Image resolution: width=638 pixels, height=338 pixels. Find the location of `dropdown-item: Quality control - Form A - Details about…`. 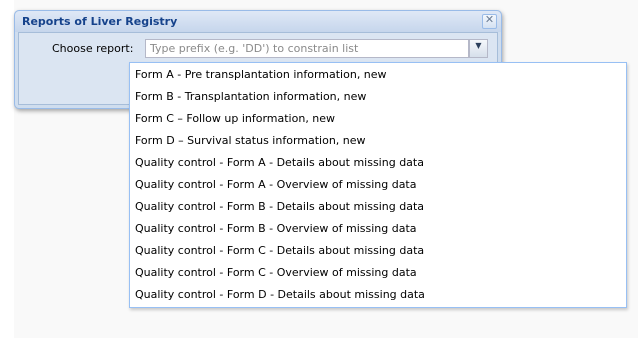

dropdown-item: Quality control - Form A - Details about… is located at coordinates (378, 162).